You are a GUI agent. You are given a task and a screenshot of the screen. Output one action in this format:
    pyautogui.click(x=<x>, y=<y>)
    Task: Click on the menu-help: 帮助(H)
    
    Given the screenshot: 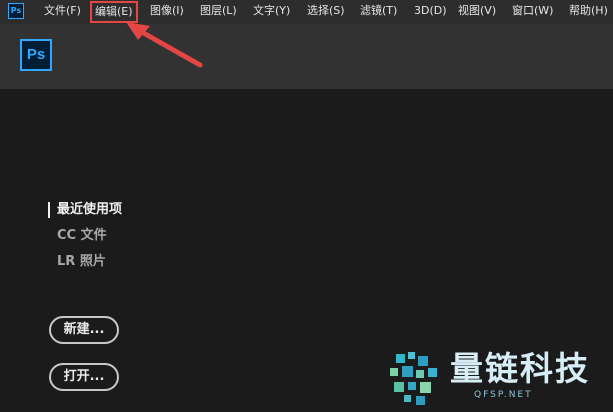 What is the action you would take?
    pyautogui.click(x=588, y=12)
    